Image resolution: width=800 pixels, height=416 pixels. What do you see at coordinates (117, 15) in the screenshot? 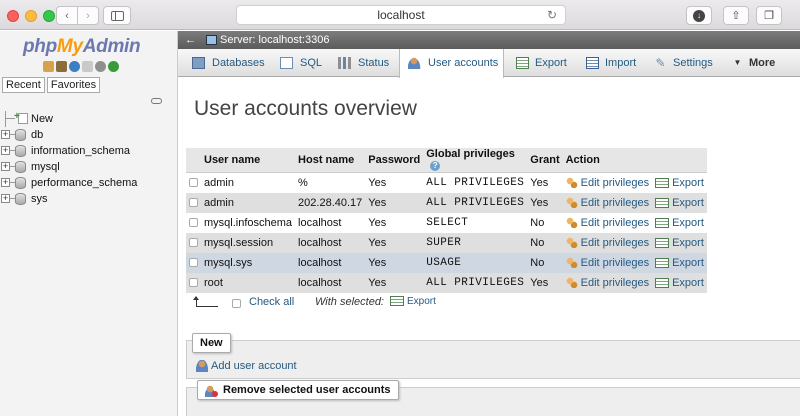
I see `sidebar-toggle-button` at bounding box center [117, 15].